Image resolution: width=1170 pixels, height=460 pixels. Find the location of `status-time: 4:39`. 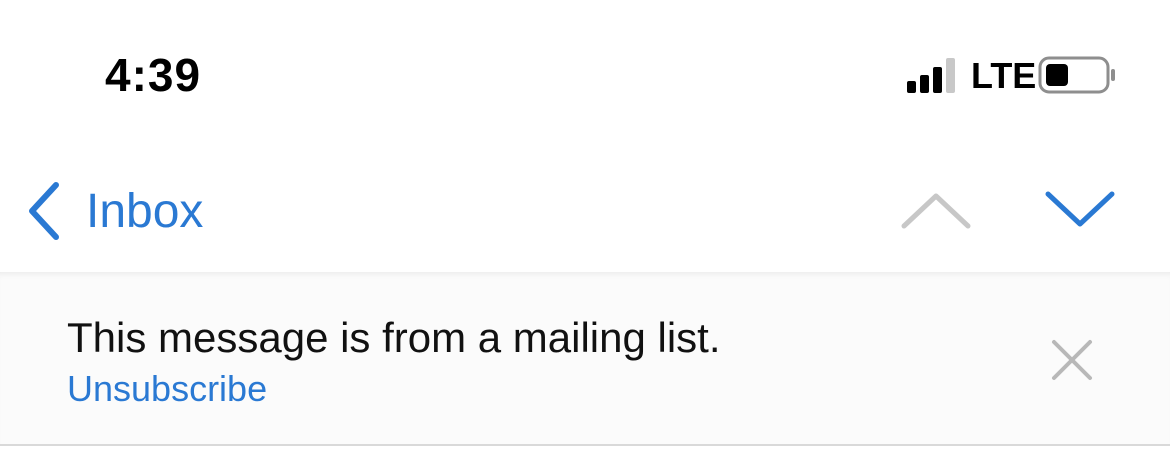

status-time: 4:39 is located at coordinates (153, 75).